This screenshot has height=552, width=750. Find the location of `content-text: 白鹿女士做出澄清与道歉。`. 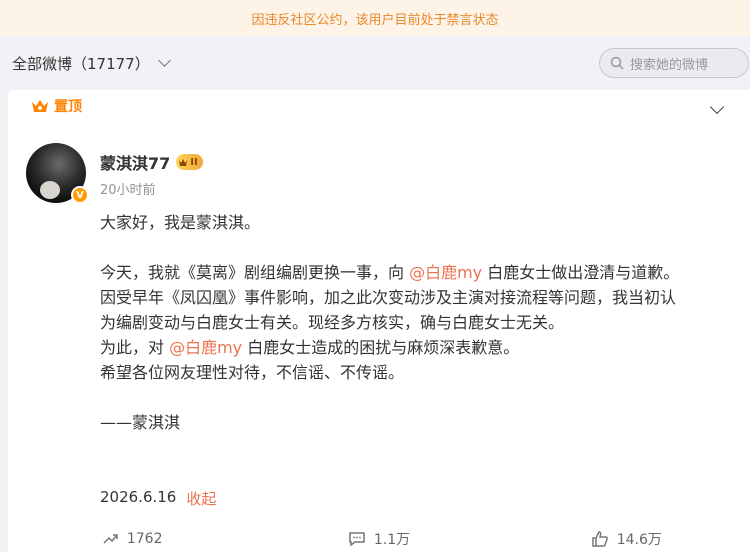

content-text: 白鹿女士做出澄清与道歉。 is located at coordinates (581, 272).